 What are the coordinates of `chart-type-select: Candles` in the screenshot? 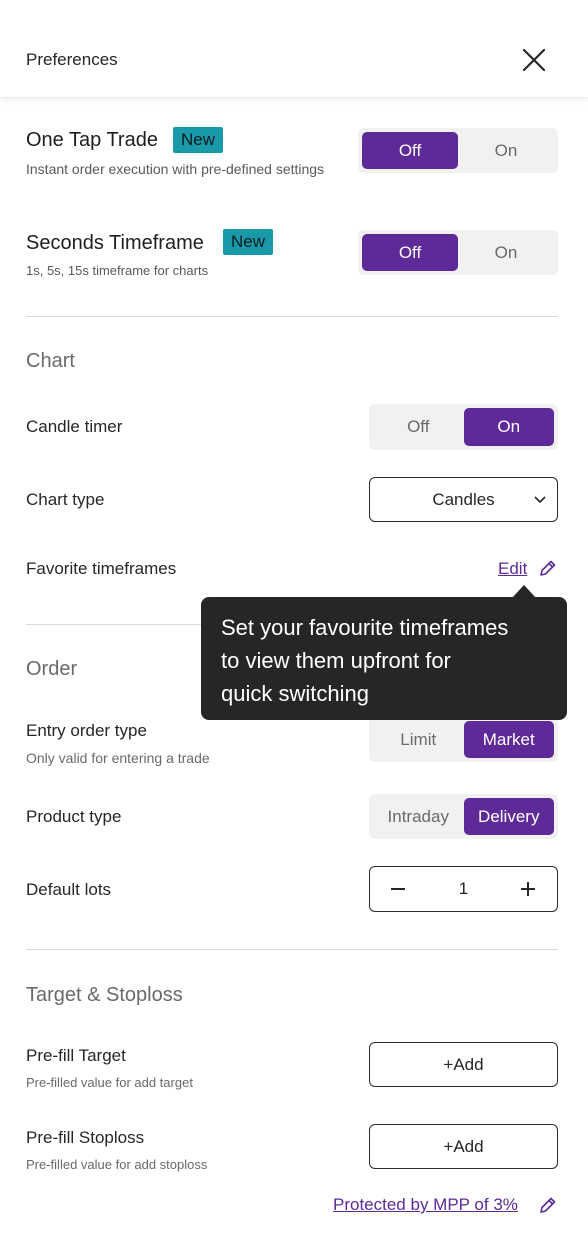 It's located at (463, 499).